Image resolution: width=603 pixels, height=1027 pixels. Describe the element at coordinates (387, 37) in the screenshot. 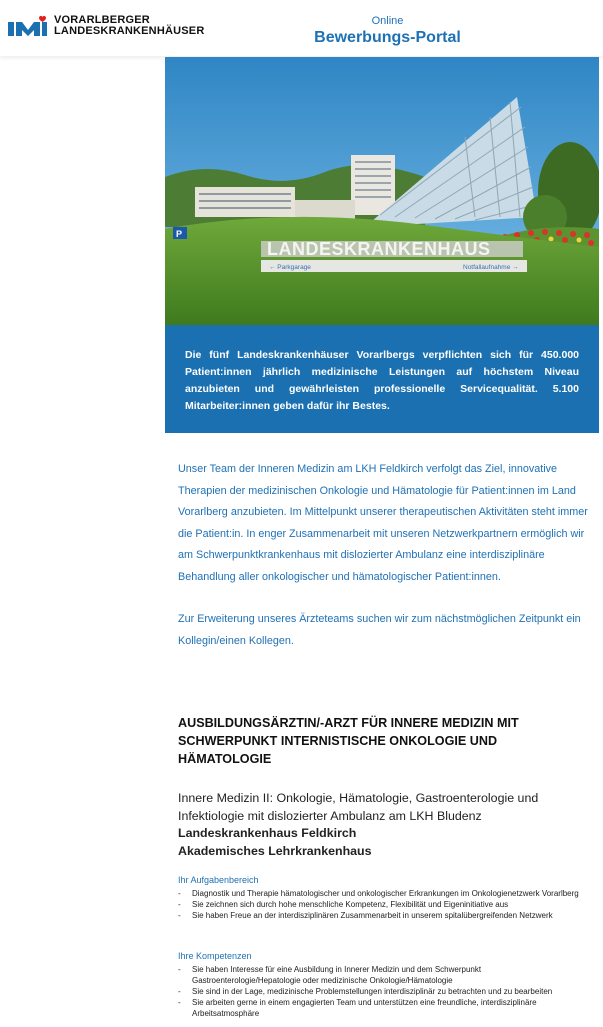

I see `portal-title-main: Bewerbungs-Portal` at that location.